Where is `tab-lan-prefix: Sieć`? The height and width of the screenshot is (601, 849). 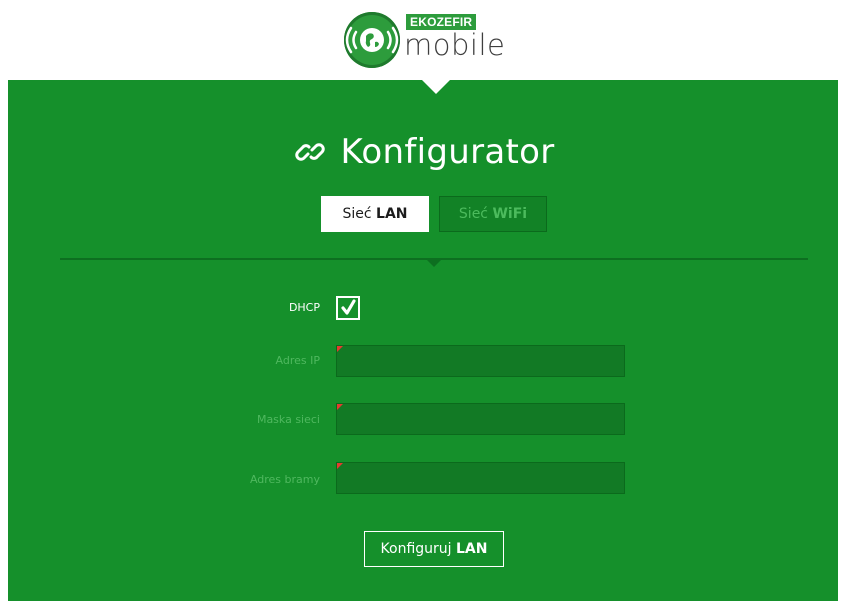 tab-lan-prefix: Sieć is located at coordinates (357, 214).